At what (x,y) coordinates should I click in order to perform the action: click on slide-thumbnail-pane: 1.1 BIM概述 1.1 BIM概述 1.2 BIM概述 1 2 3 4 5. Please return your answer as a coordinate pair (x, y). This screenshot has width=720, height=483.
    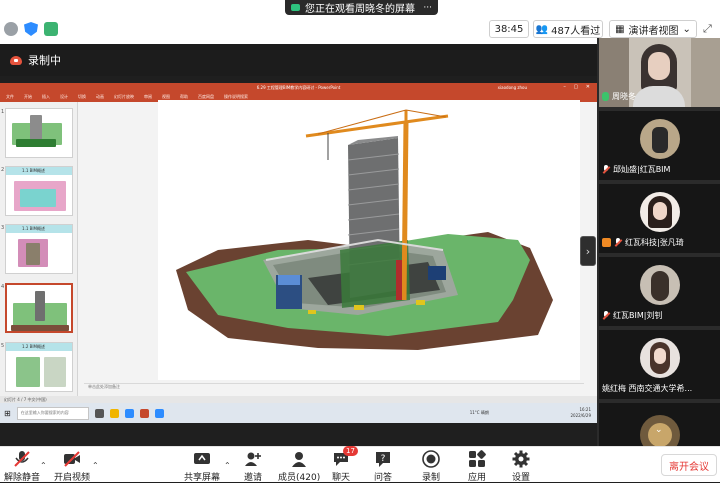
    Looking at the image, I should click on (39, 253).